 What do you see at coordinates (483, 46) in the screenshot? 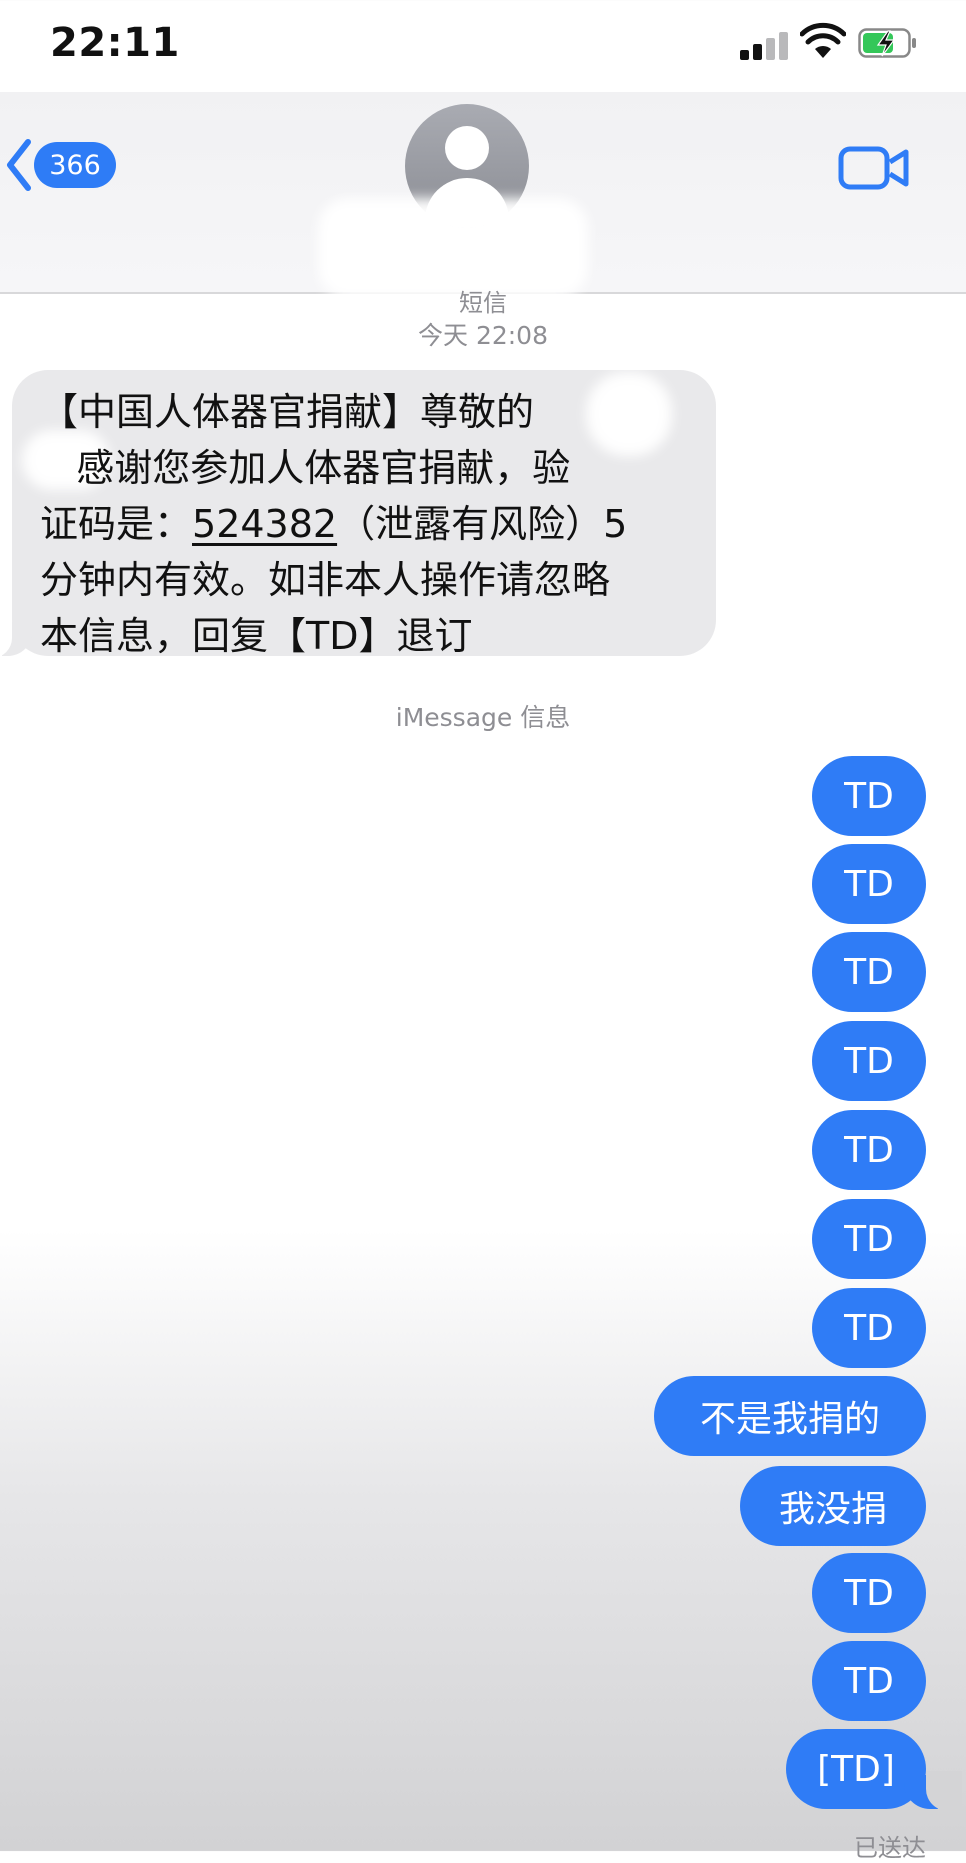
I see `status-bar: 22:11` at bounding box center [483, 46].